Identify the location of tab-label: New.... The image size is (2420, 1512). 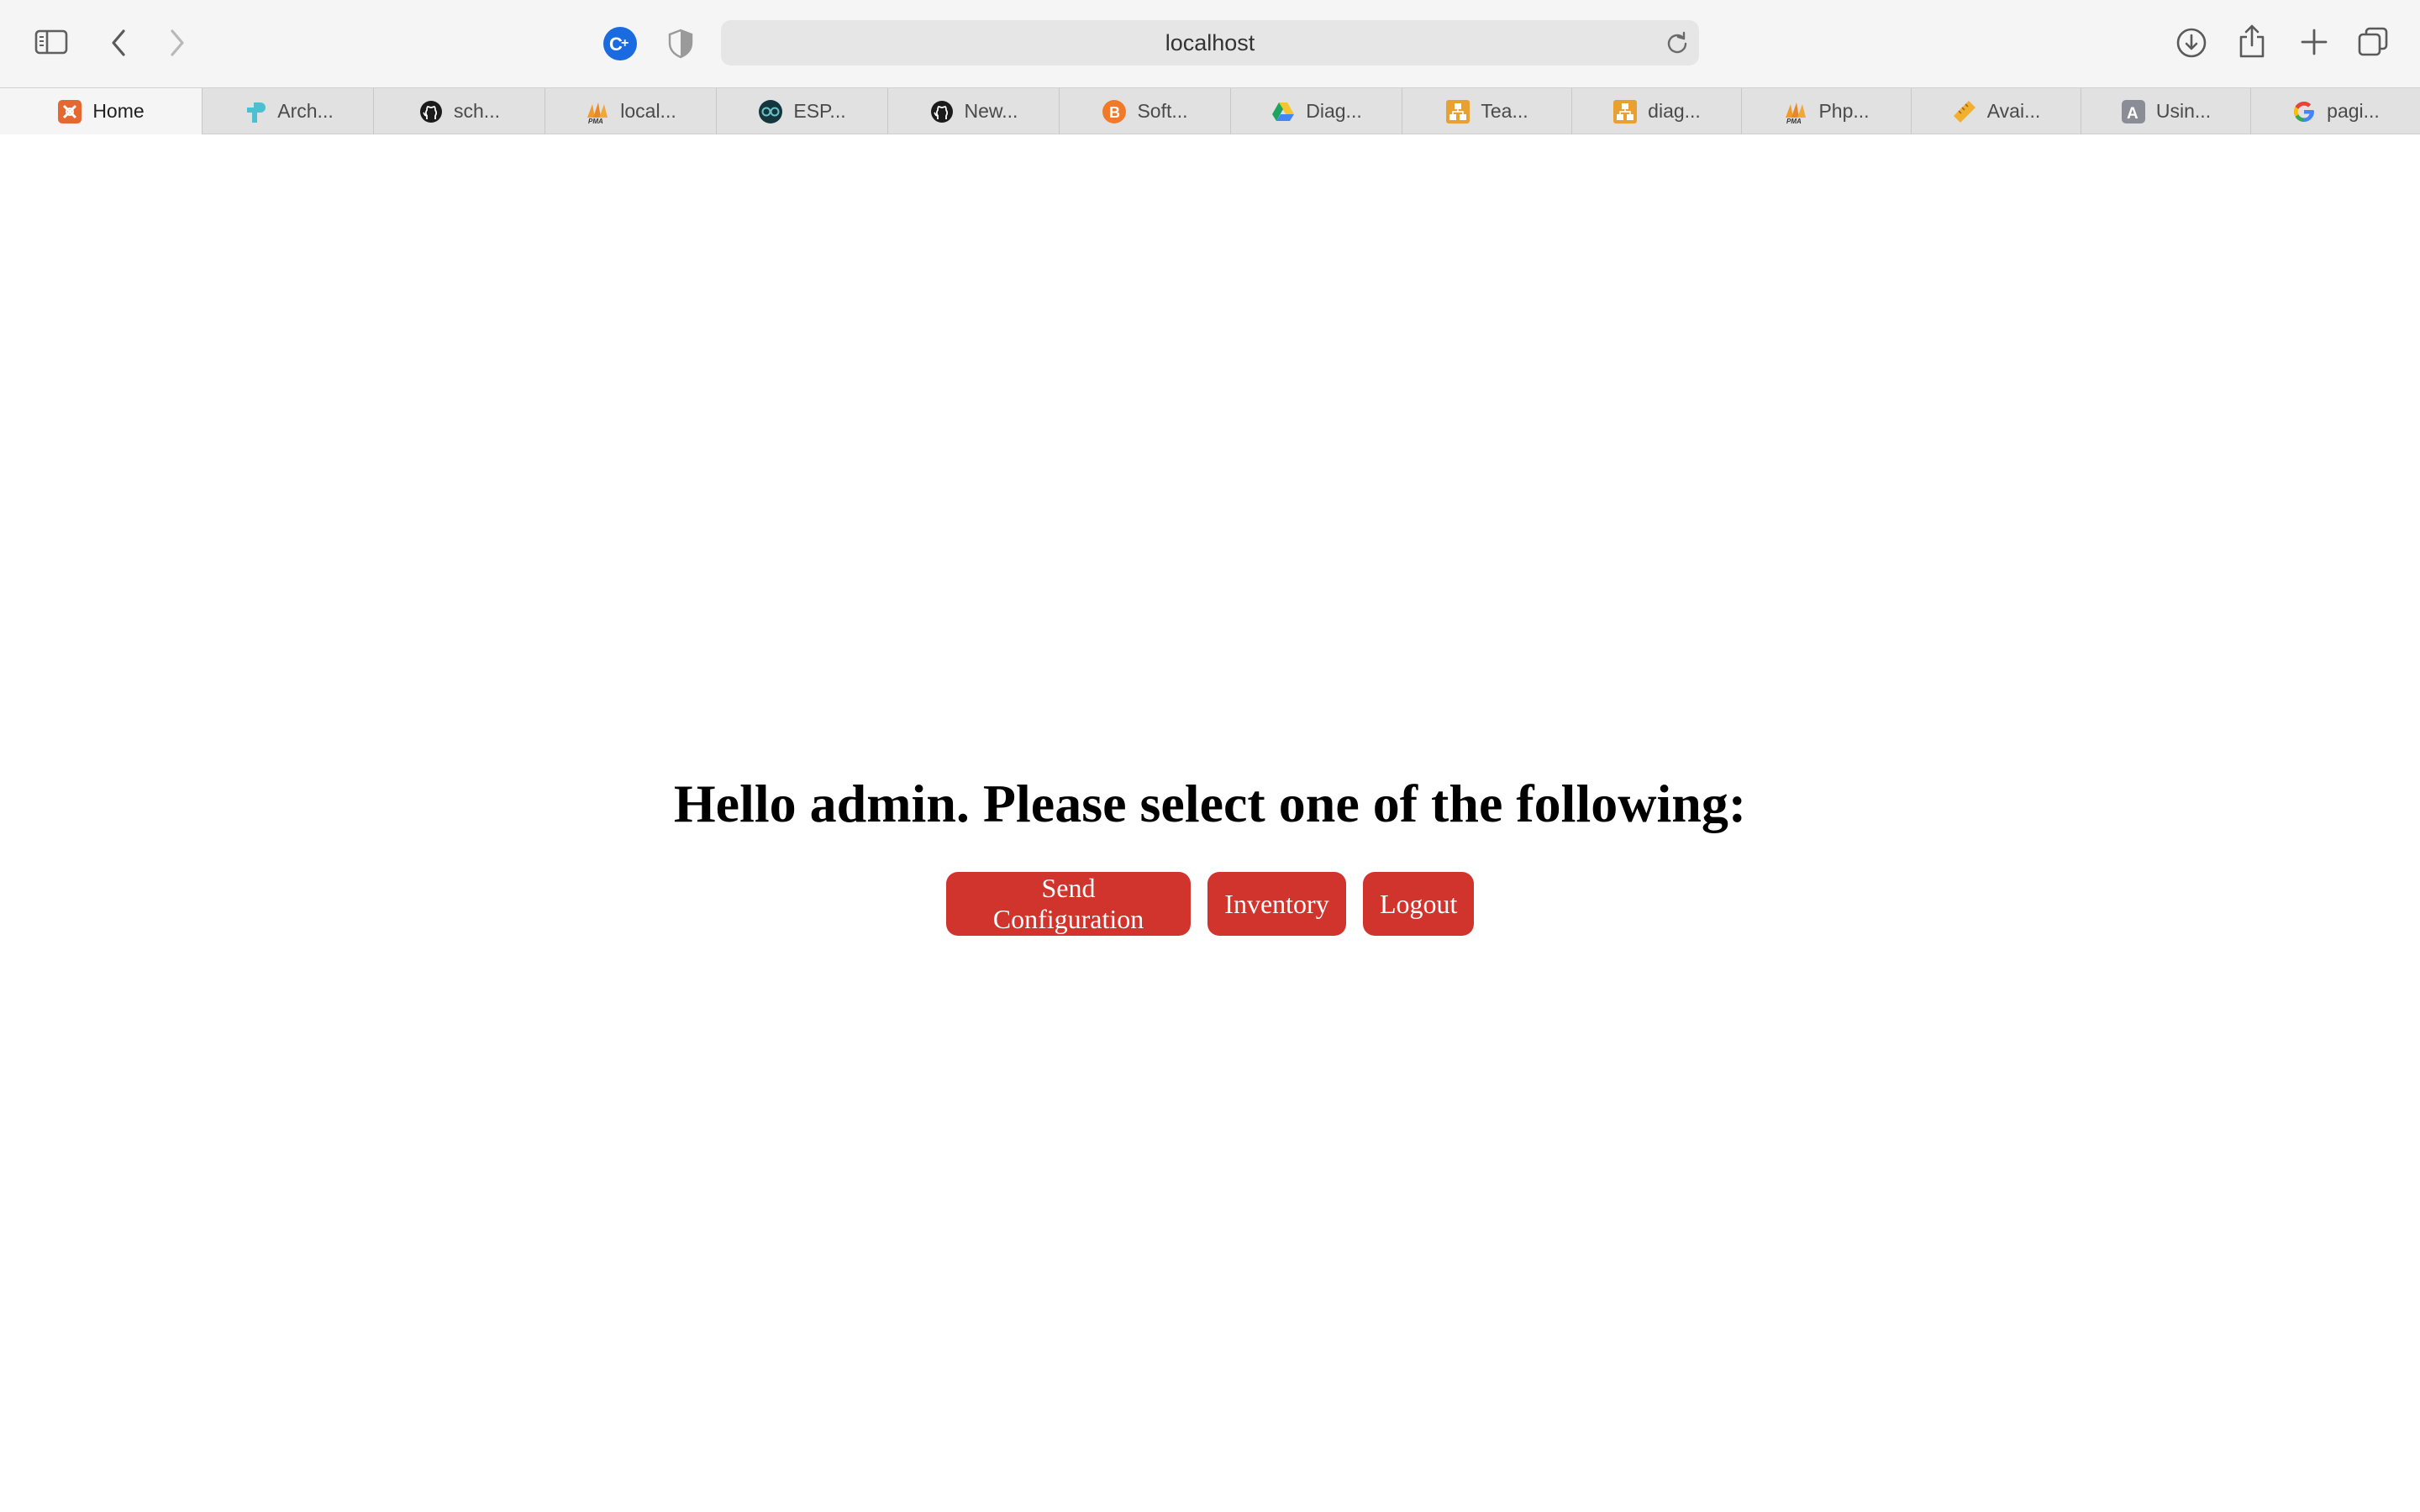
(991, 111).